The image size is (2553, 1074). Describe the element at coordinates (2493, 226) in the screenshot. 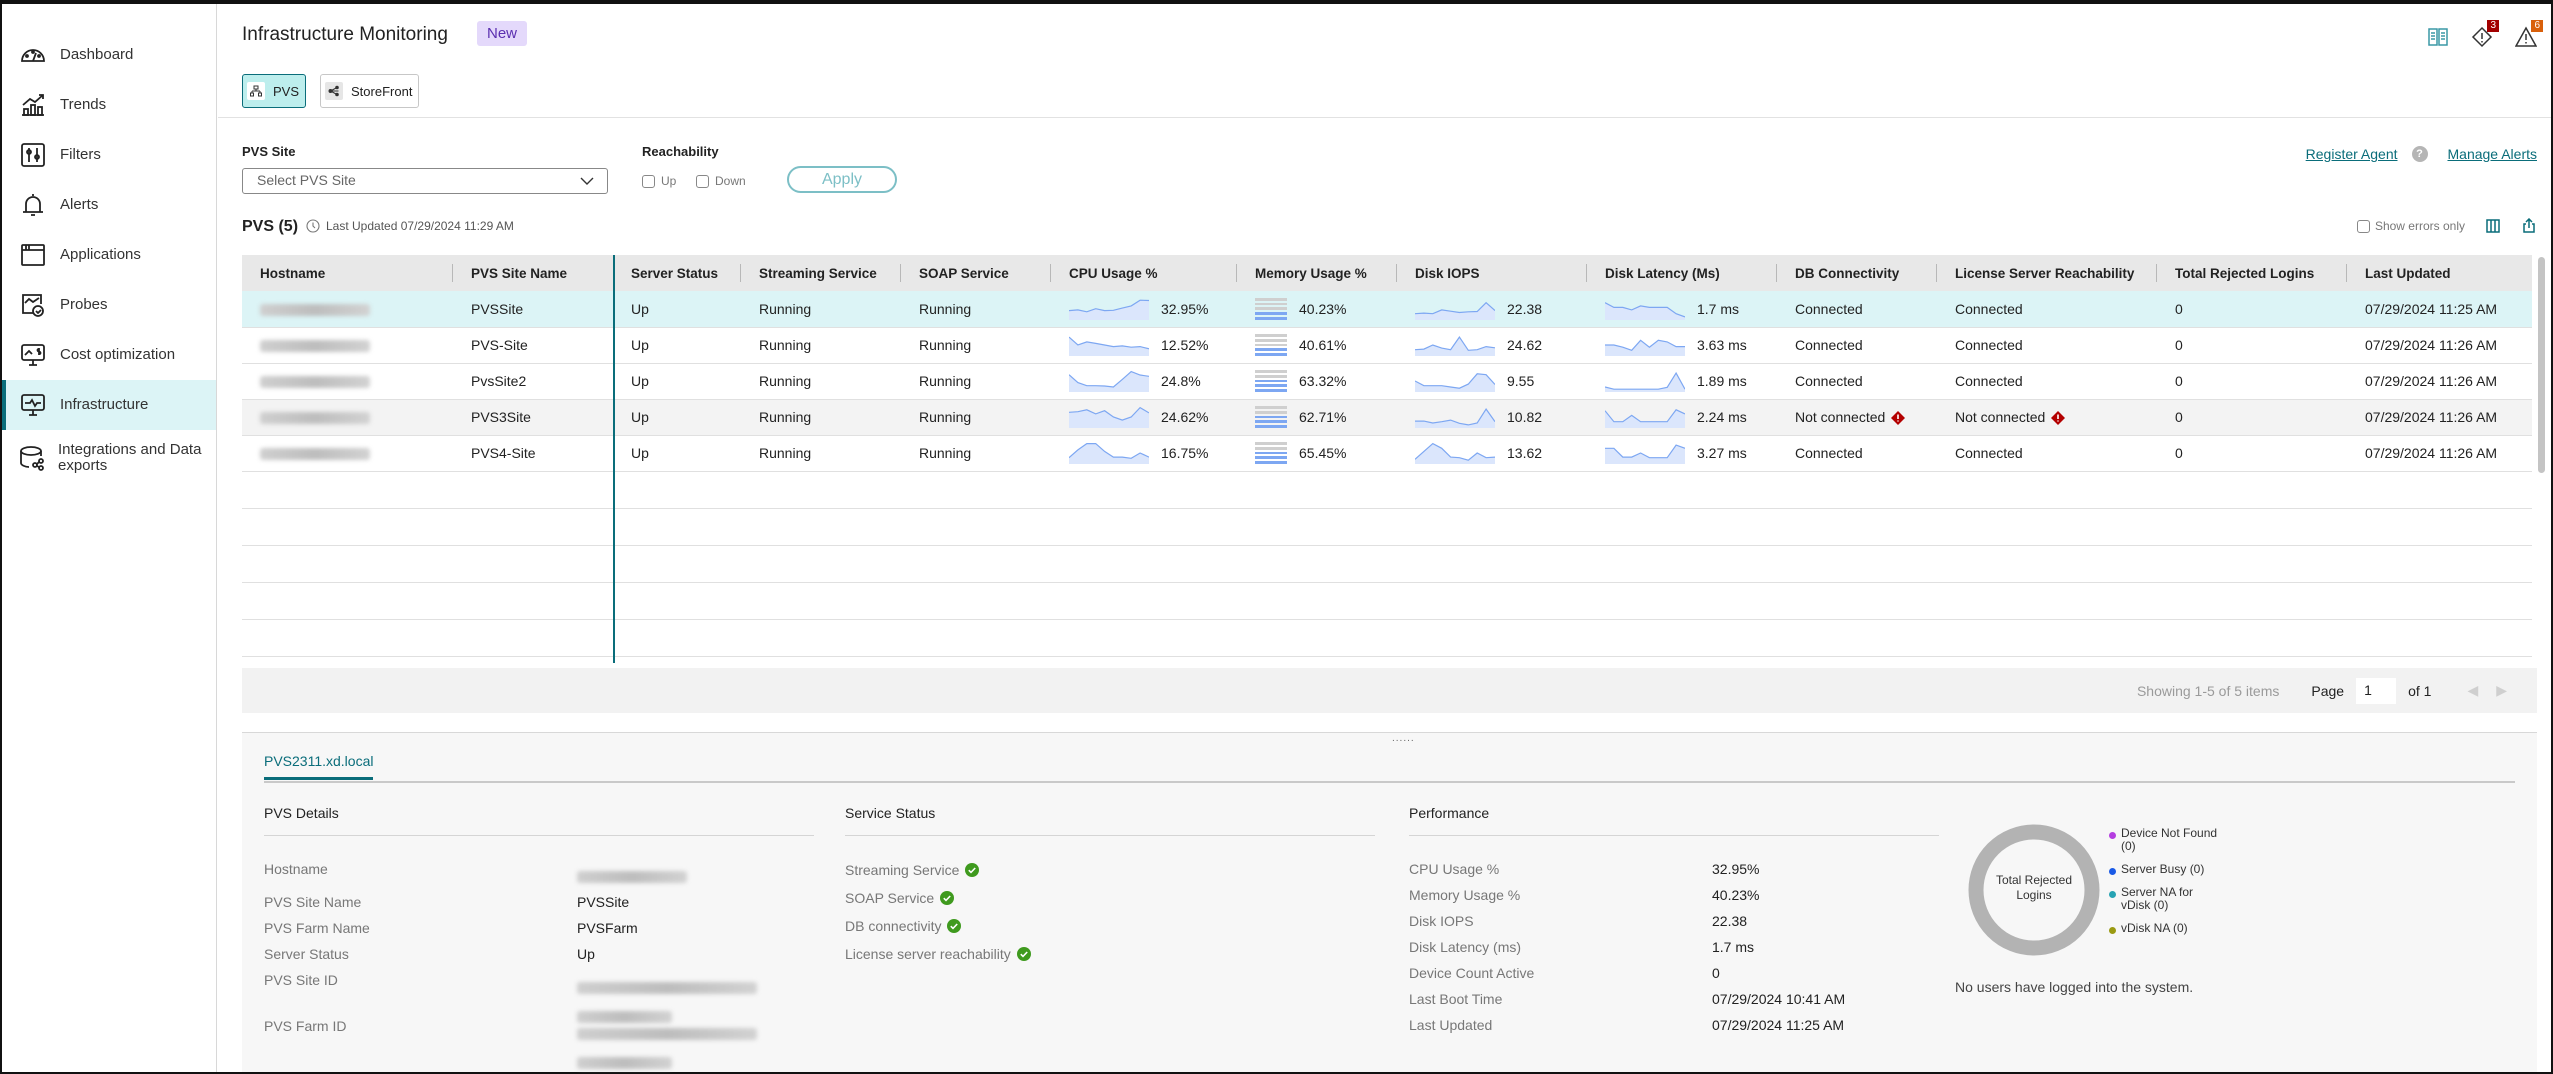

I see `columns-icon` at that location.